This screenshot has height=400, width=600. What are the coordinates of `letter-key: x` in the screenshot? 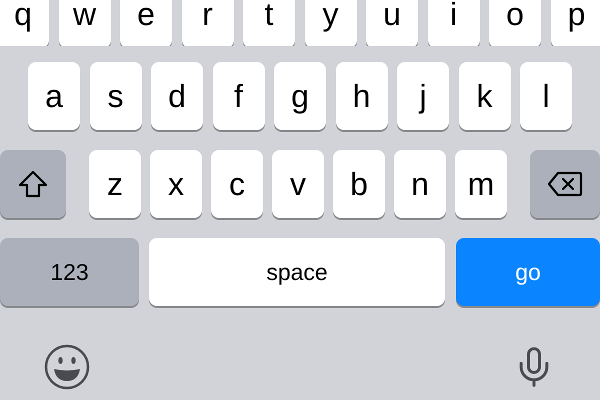 It's located at (176, 184).